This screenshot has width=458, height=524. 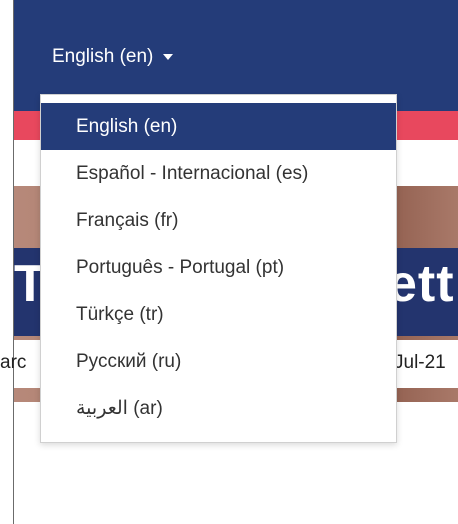 I want to click on language-option-en: English (en), so click(x=218, y=126).